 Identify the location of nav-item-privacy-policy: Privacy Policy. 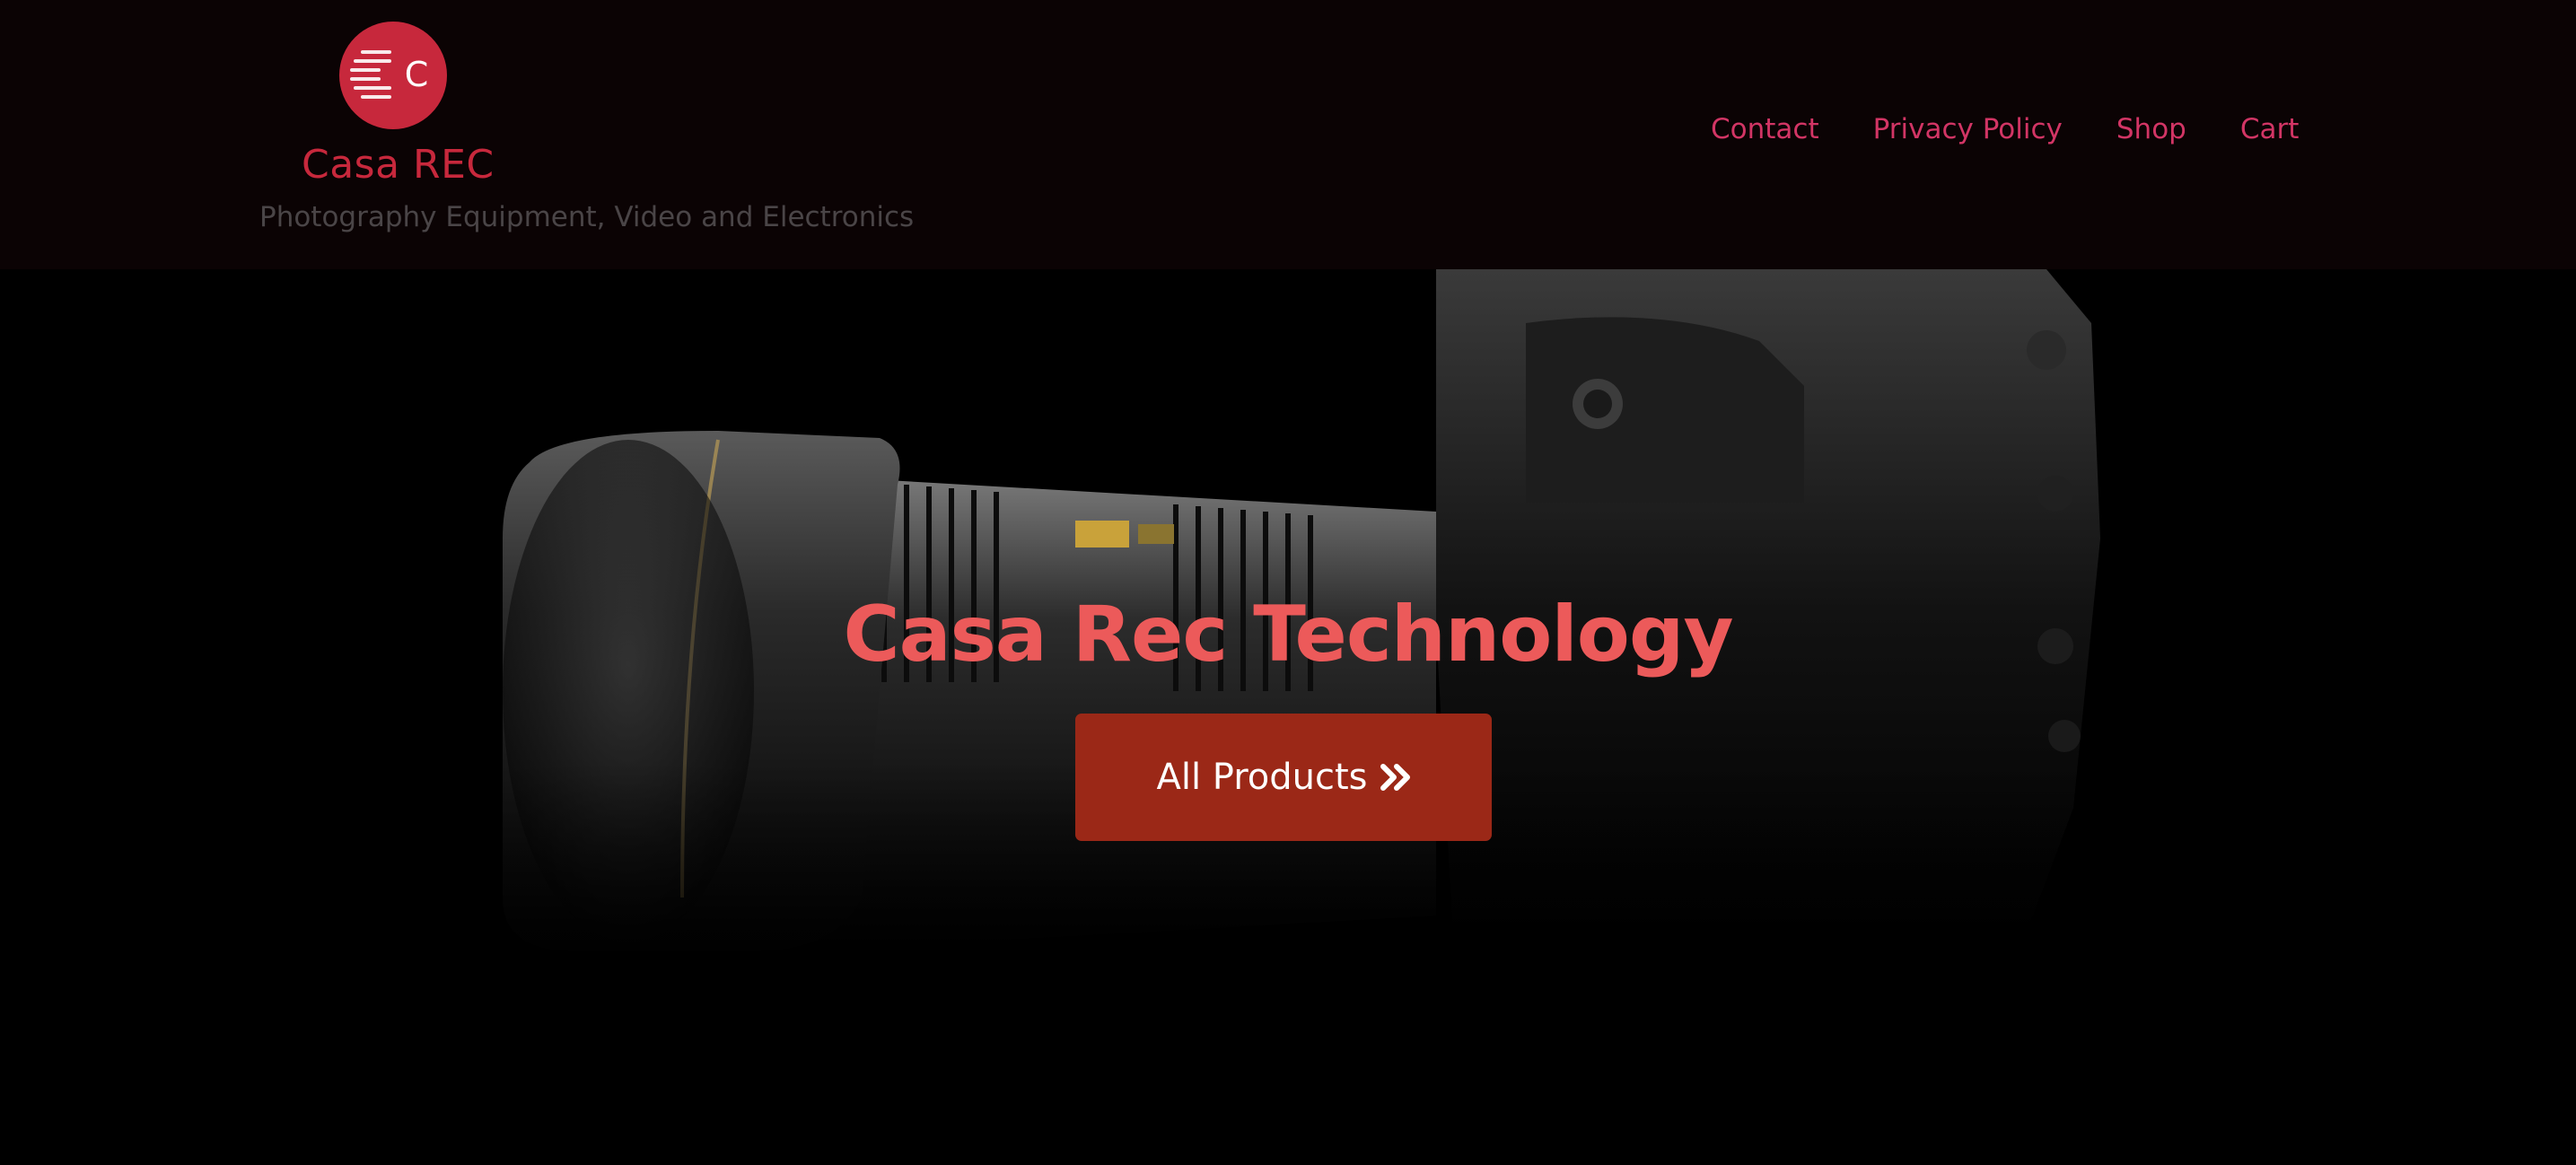
(1968, 129).